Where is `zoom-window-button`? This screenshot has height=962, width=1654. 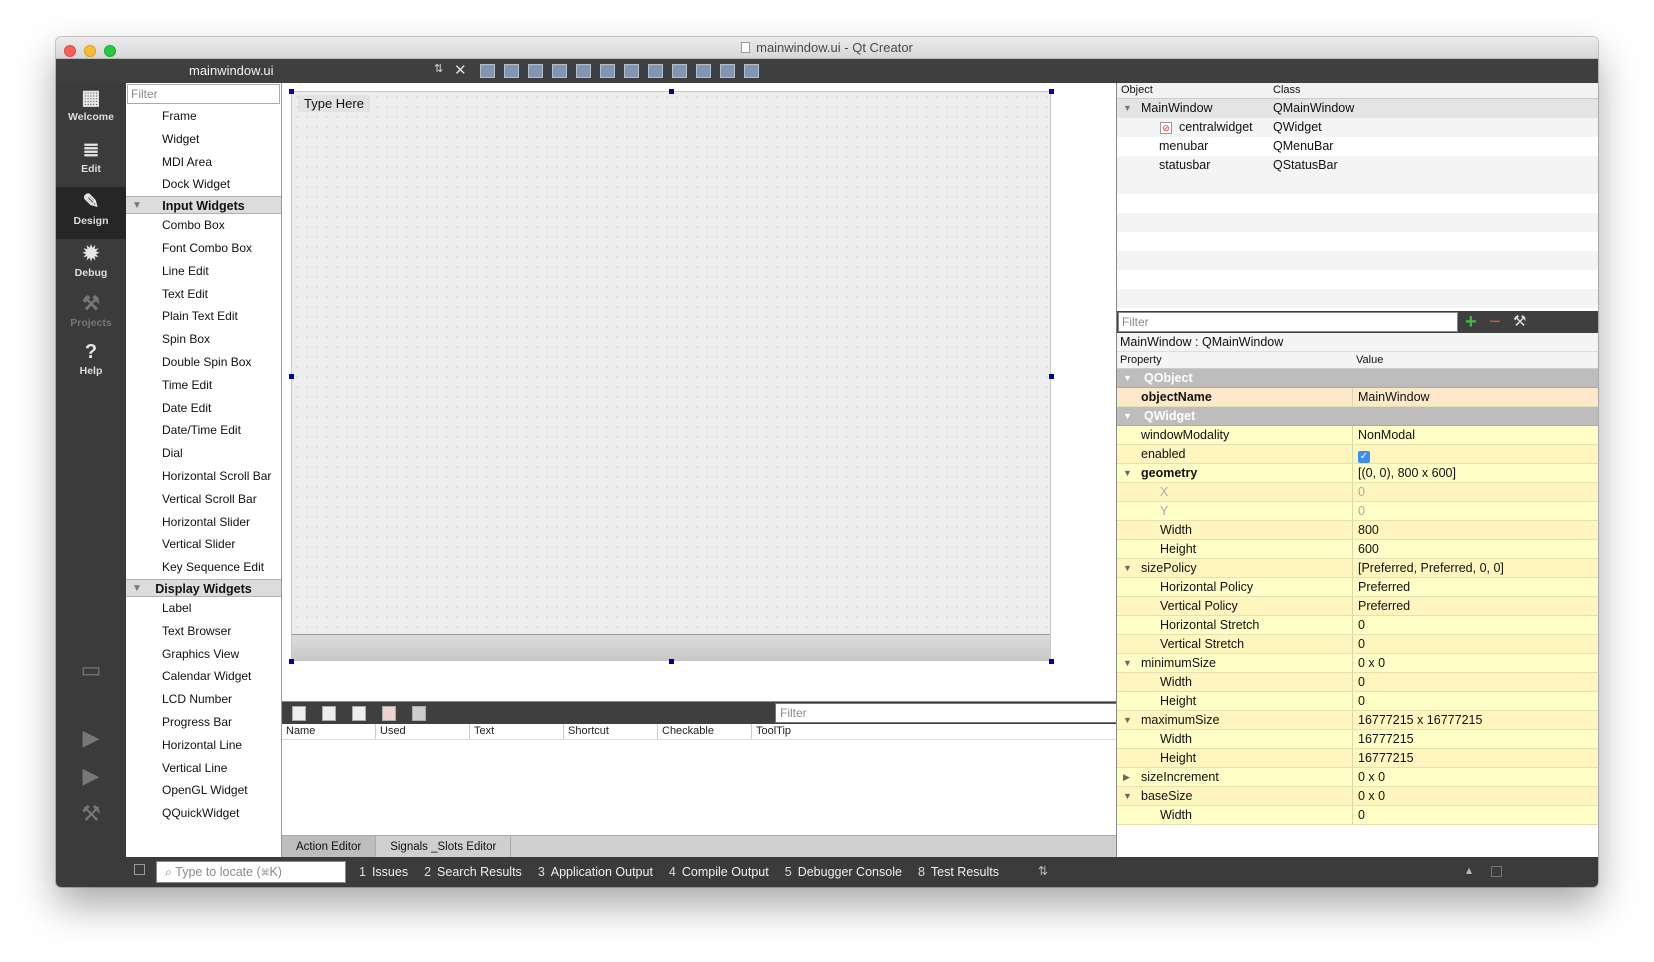
zoom-window-button is located at coordinates (110, 51).